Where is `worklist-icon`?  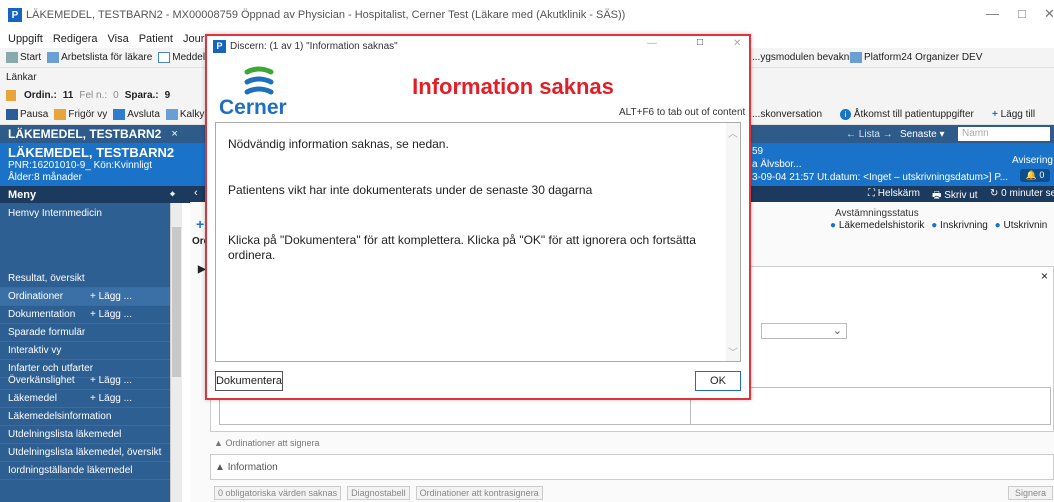 worklist-icon is located at coordinates (53, 57).